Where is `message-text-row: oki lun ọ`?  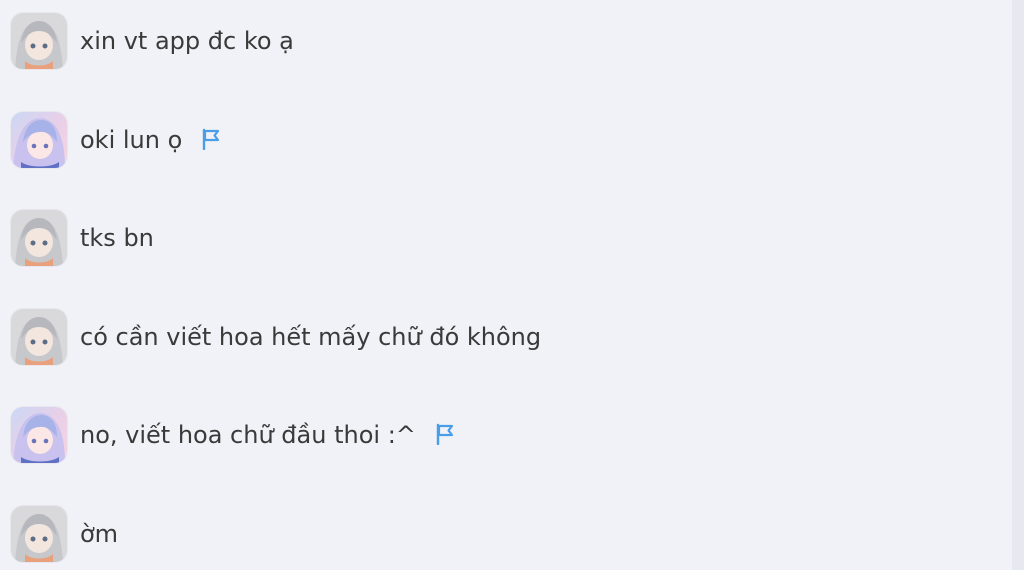
message-text-row: oki lun ọ is located at coordinates (151, 140).